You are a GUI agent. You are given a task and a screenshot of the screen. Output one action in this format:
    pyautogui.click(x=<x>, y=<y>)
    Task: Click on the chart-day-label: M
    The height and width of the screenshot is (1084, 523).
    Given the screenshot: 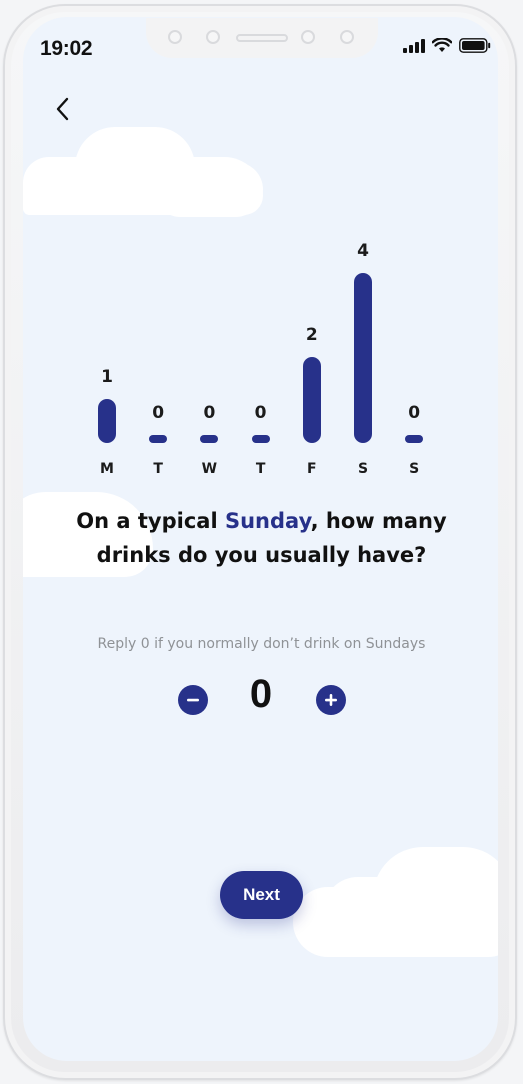 What is the action you would take?
    pyautogui.click(x=107, y=469)
    